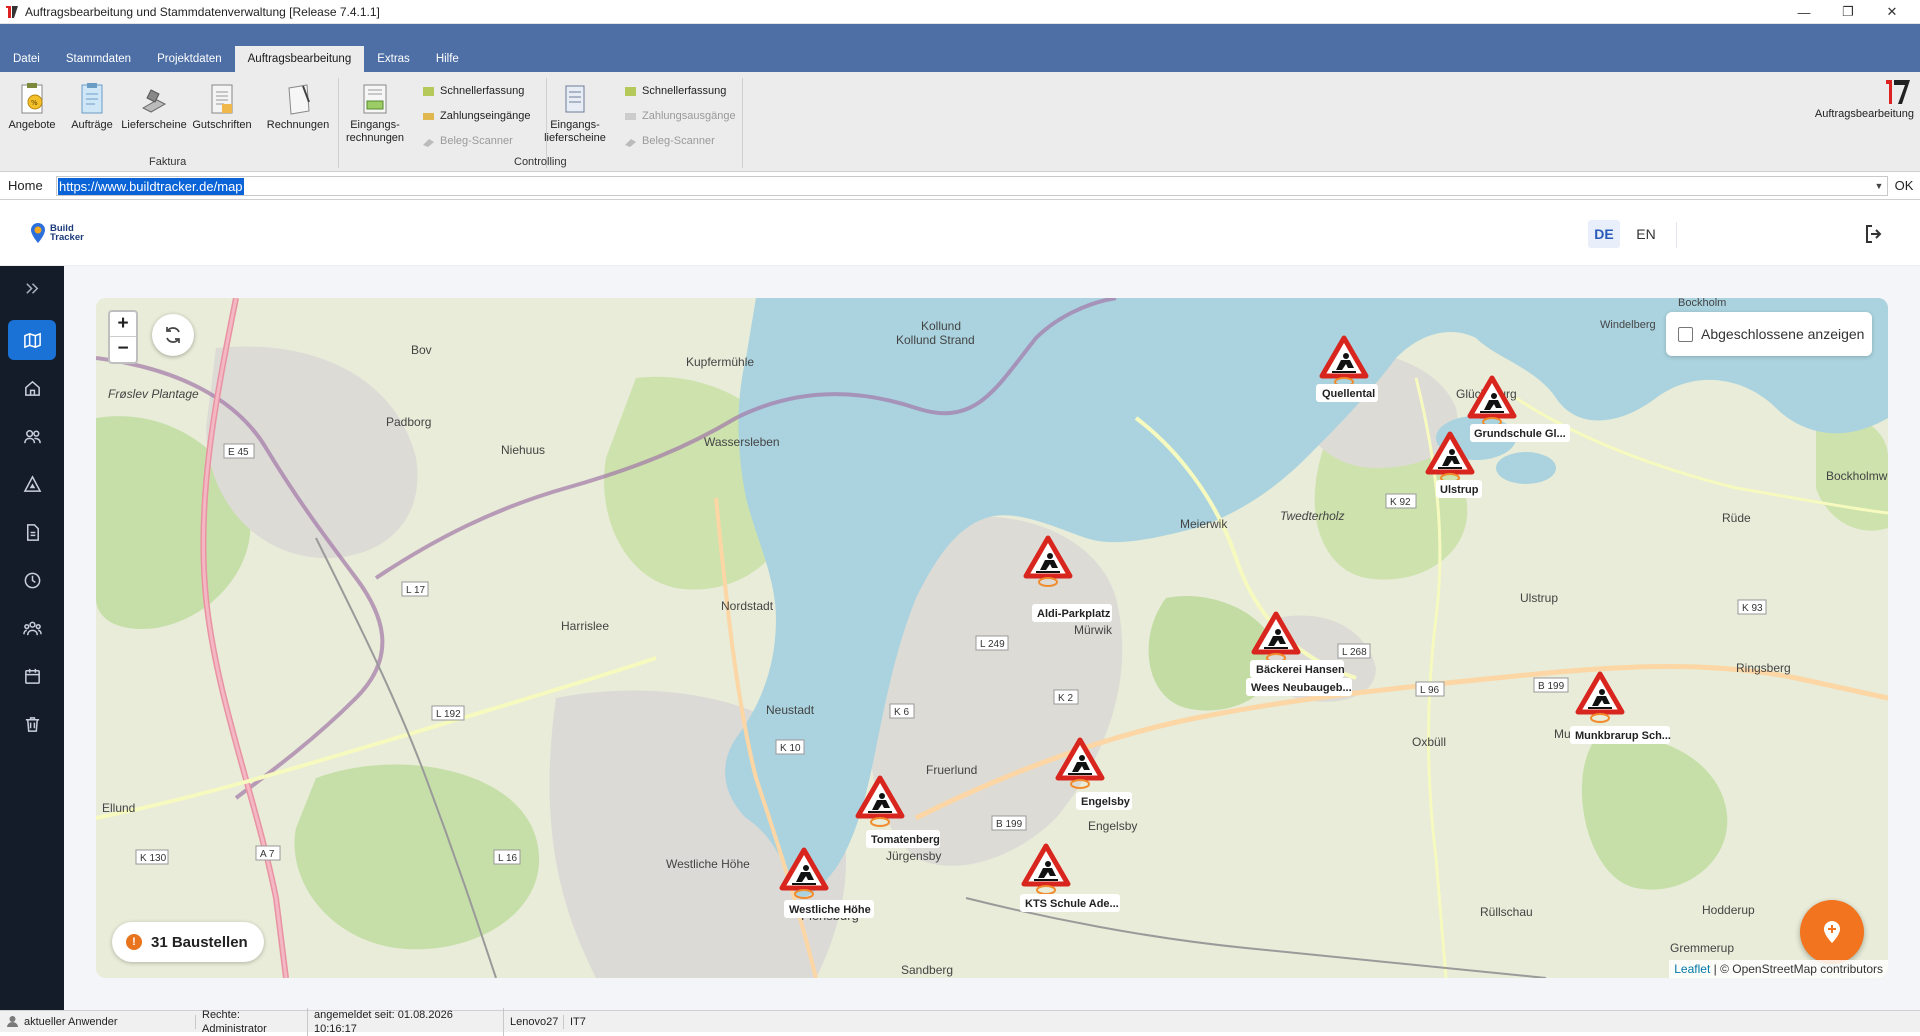 This screenshot has height=1036, width=1920. What do you see at coordinates (1763, 668) in the screenshot?
I see `place-label: Ringsberg` at bounding box center [1763, 668].